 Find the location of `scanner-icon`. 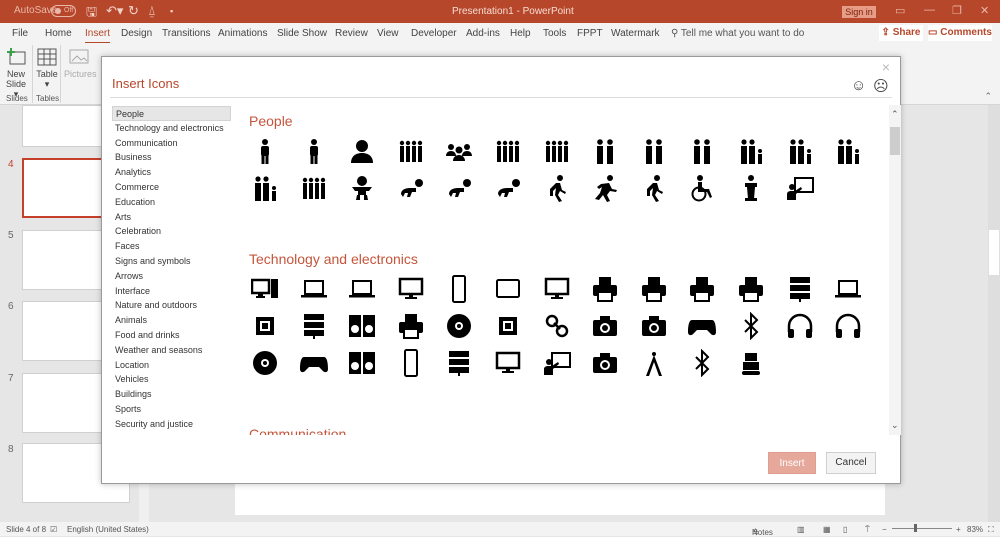

scanner-icon is located at coordinates (848, 289).